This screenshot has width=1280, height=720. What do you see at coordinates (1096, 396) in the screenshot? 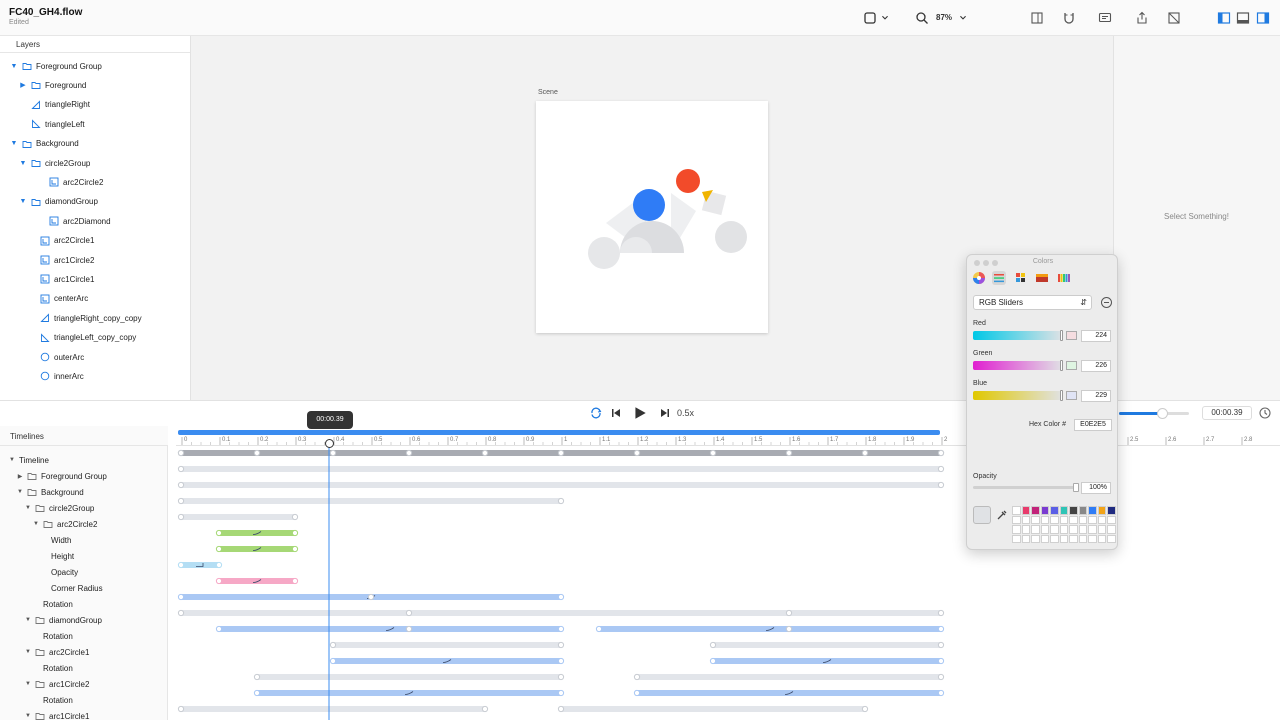
I see `blue-value: 229` at bounding box center [1096, 396].